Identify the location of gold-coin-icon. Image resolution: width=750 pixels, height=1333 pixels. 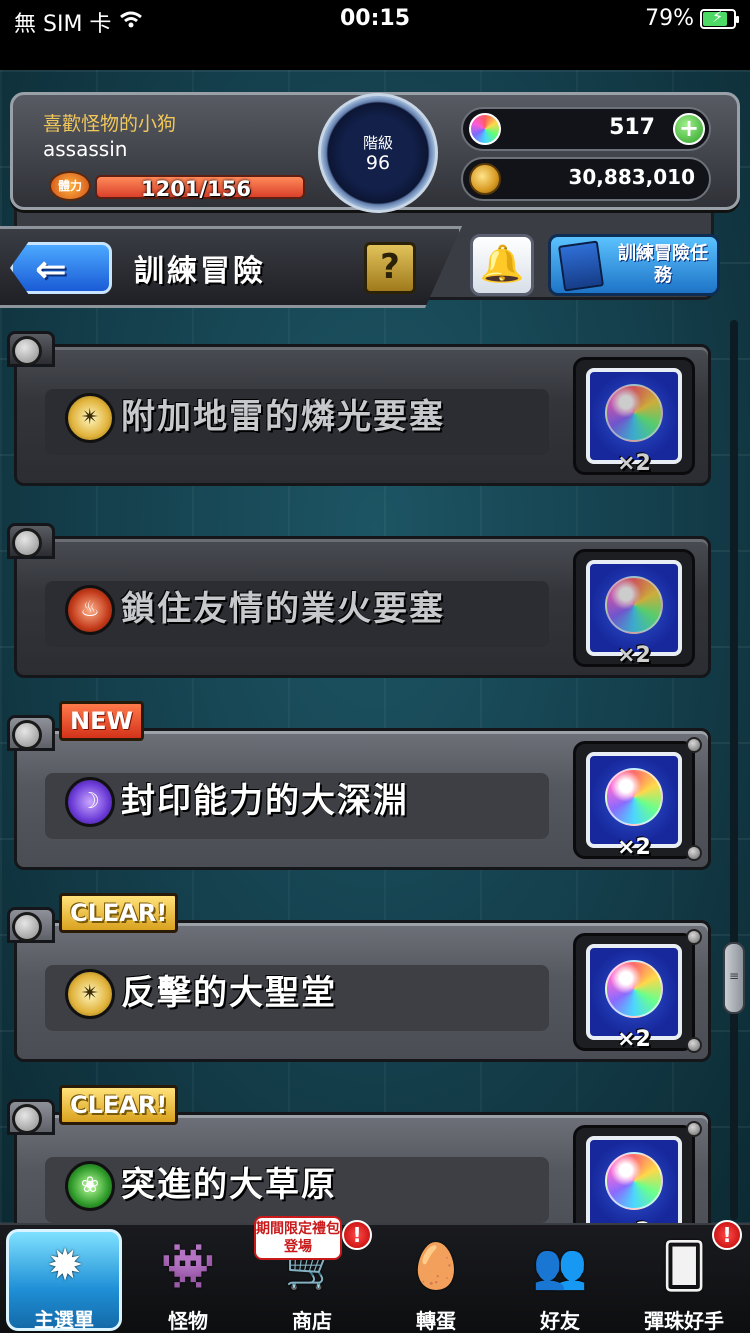
(485, 179).